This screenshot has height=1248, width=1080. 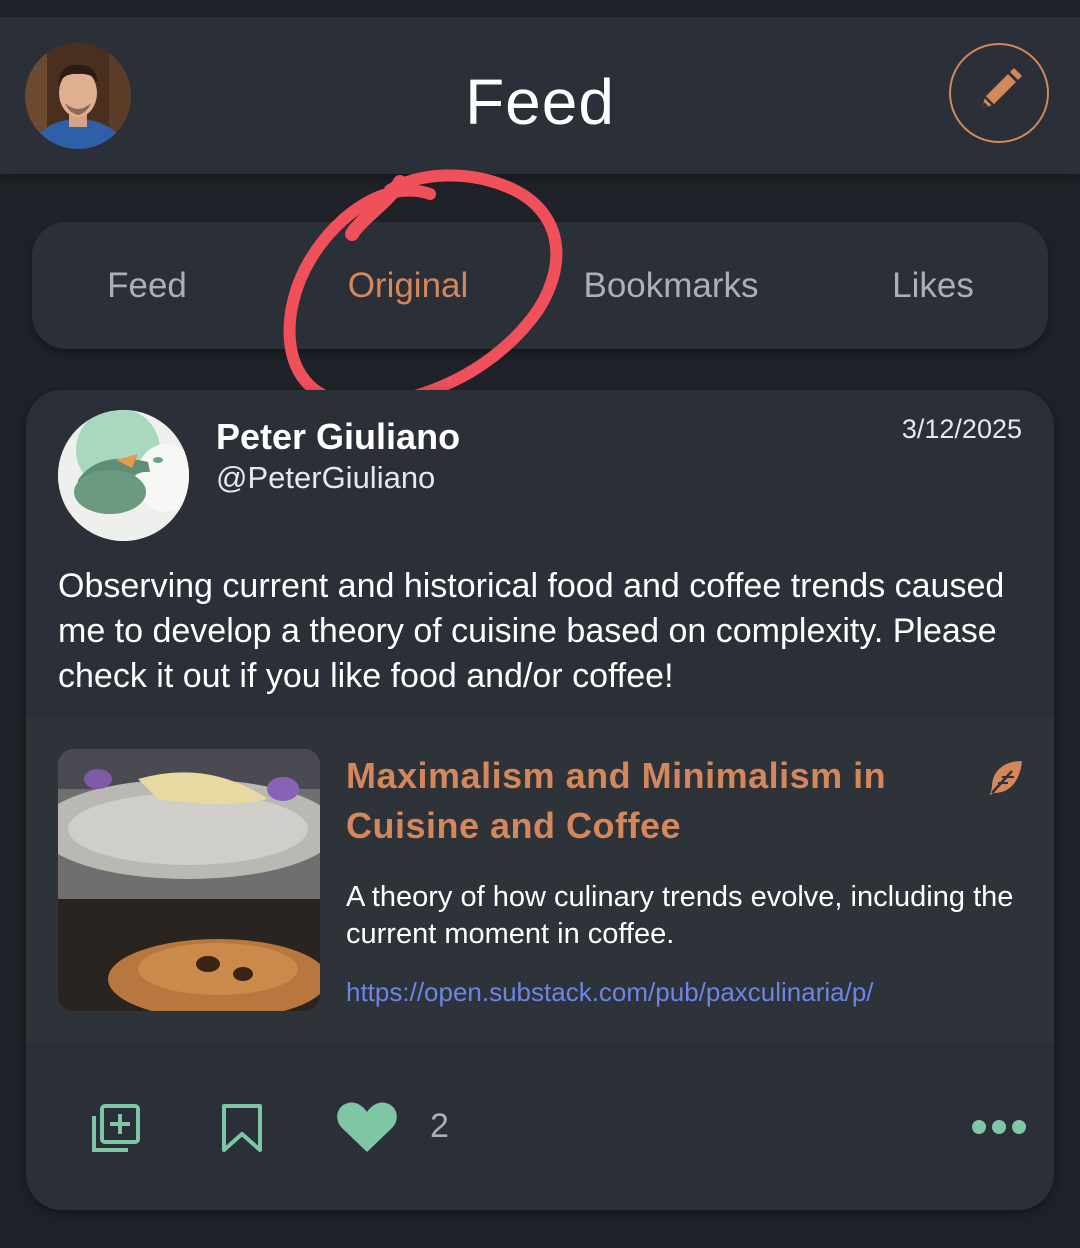 What do you see at coordinates (961, 429) in the screenshot?
I see `post-date: 3/12/2025` at bounding box center [961, 429].